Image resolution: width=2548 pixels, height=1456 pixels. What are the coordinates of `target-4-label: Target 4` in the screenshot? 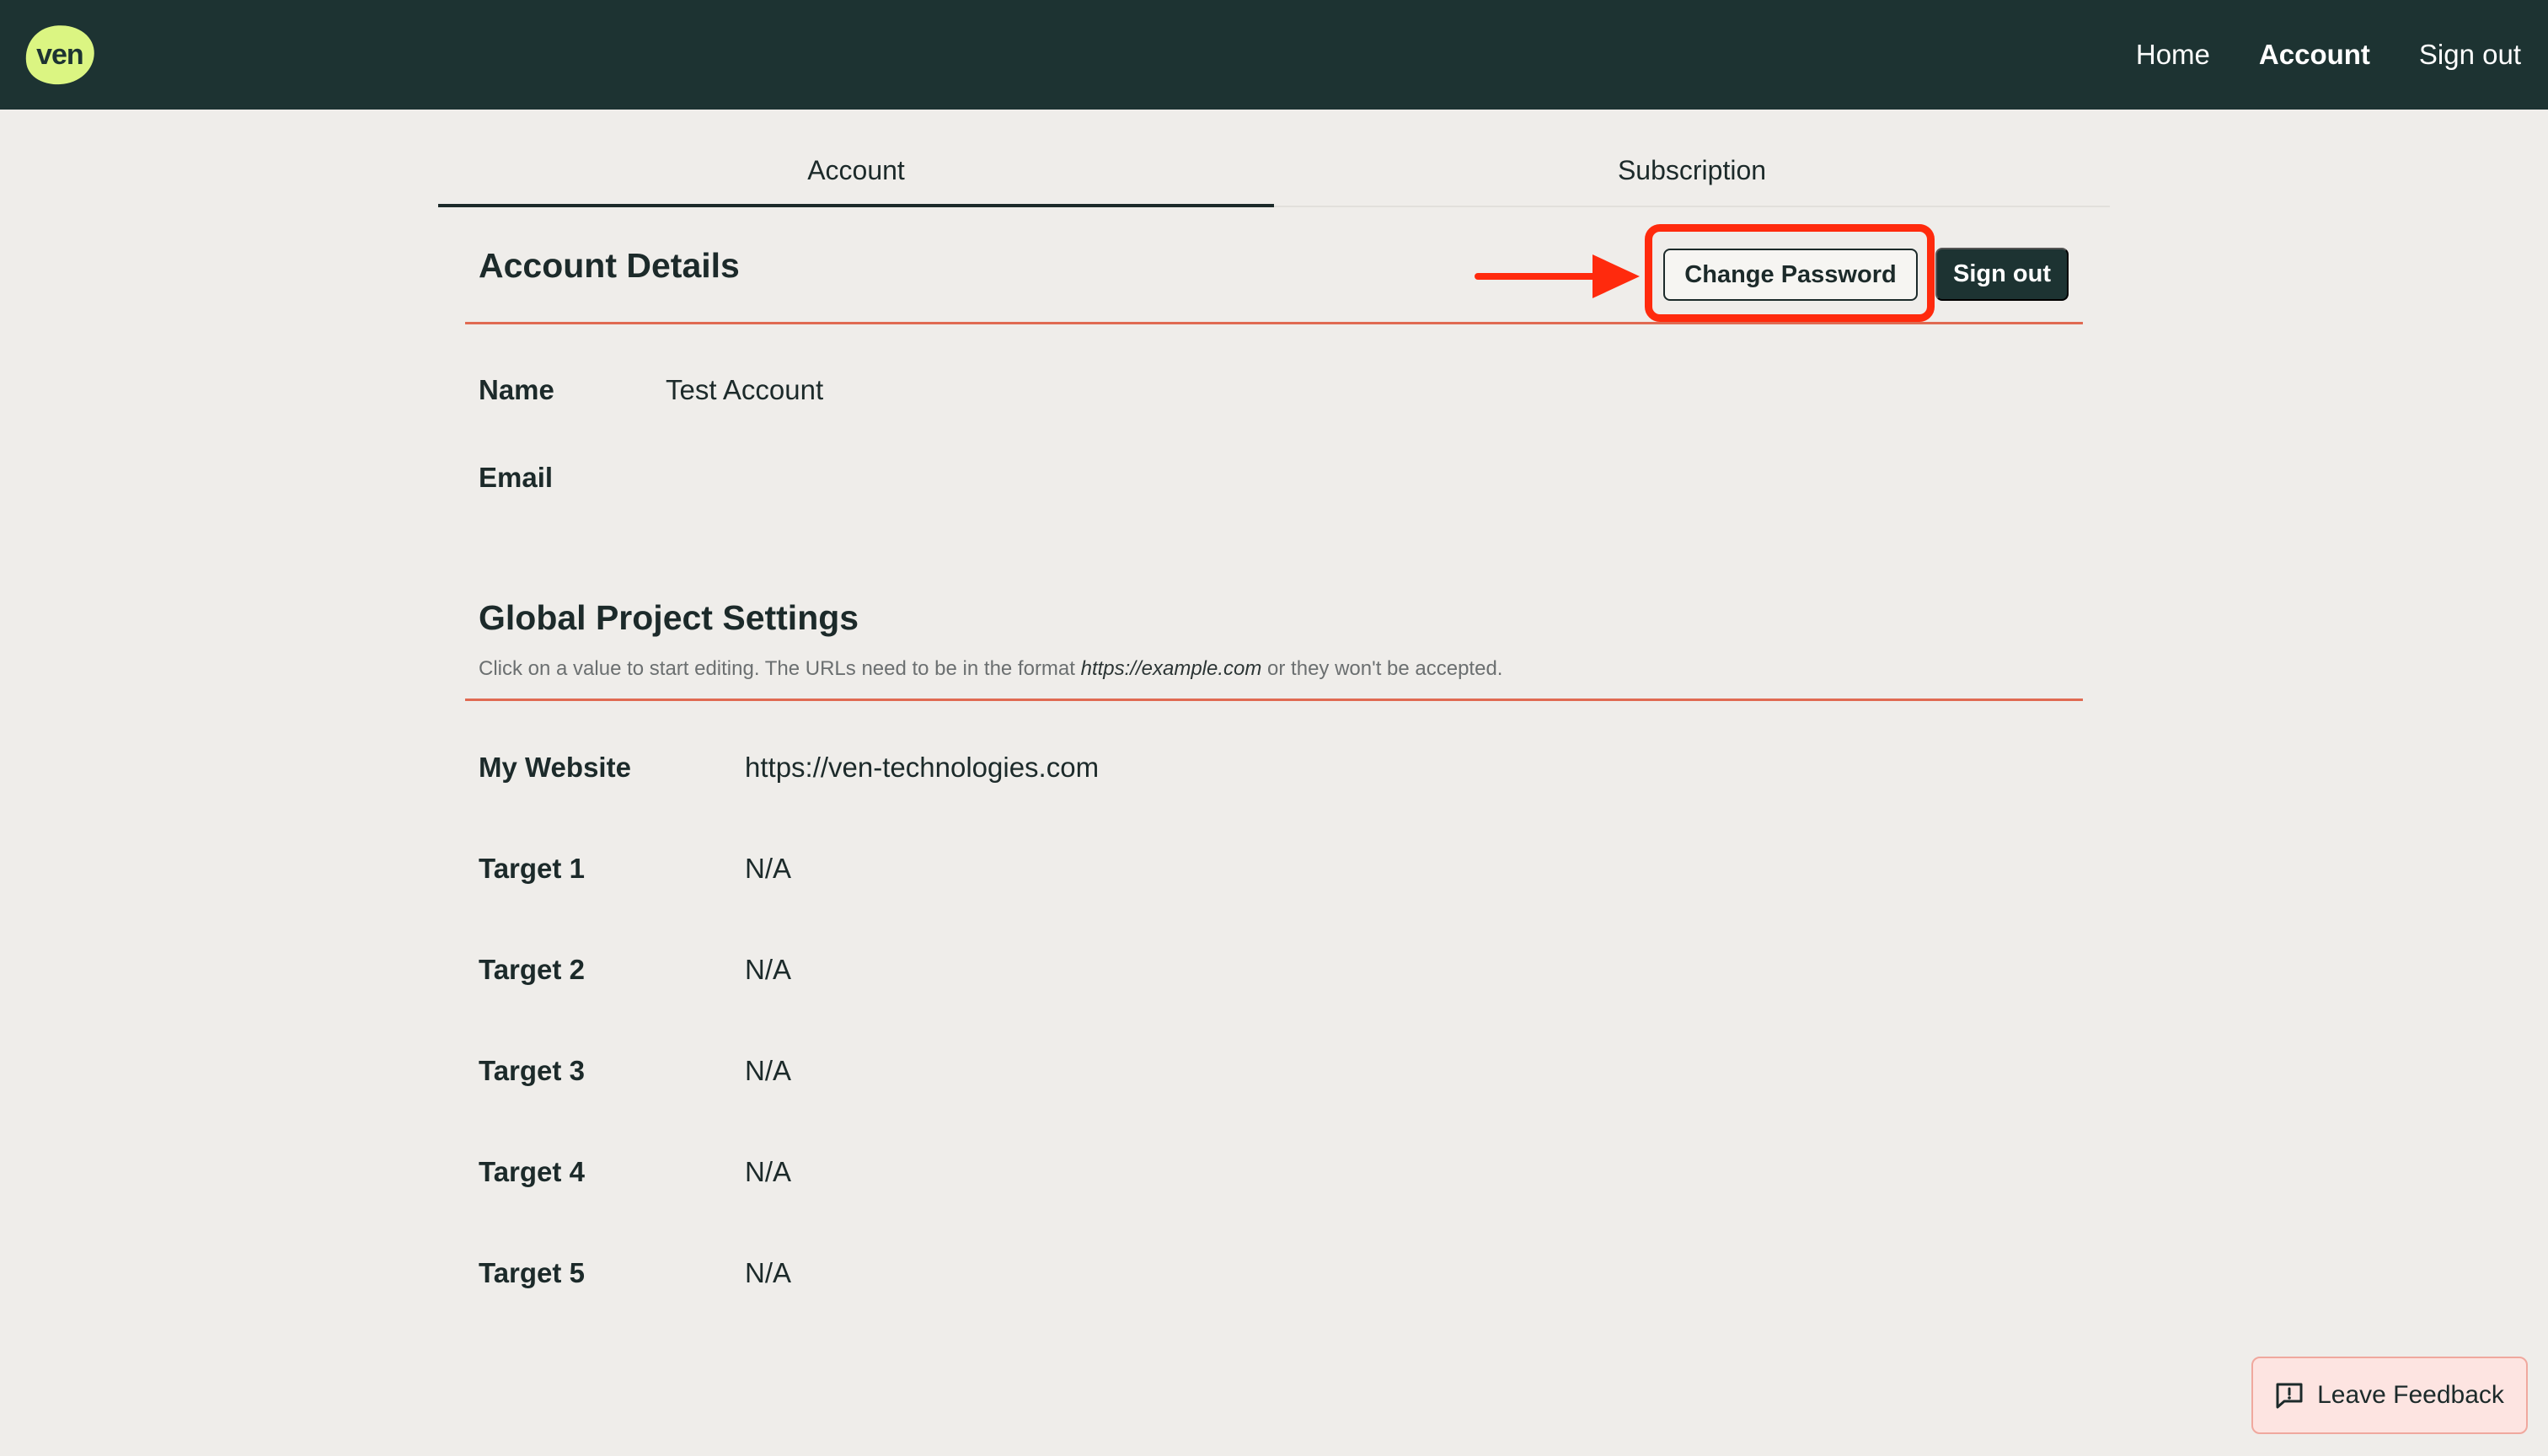 It's located at (532, 1171).